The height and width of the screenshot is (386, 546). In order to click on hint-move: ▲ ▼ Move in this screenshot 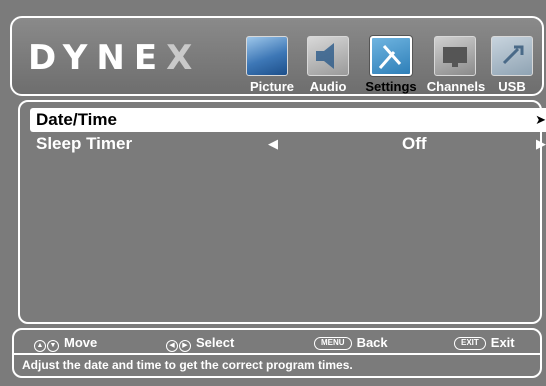, I will do `click(65, 343)`.